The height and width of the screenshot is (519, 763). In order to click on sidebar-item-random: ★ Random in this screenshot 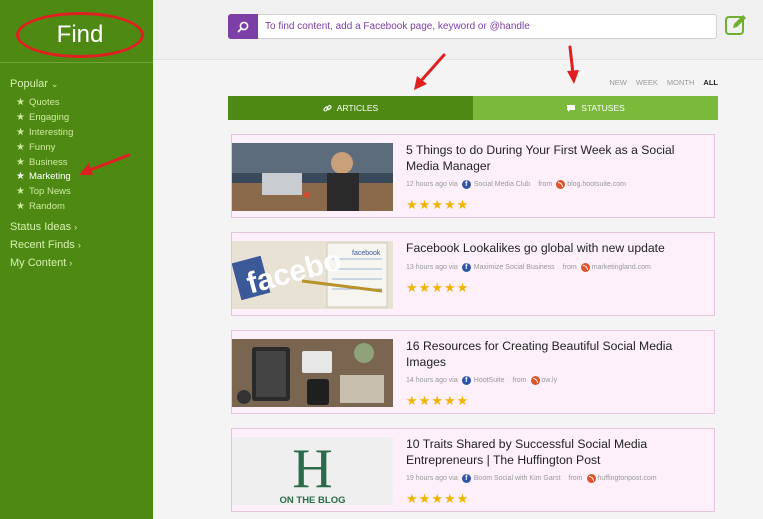, I will do `click(44, 206)`.